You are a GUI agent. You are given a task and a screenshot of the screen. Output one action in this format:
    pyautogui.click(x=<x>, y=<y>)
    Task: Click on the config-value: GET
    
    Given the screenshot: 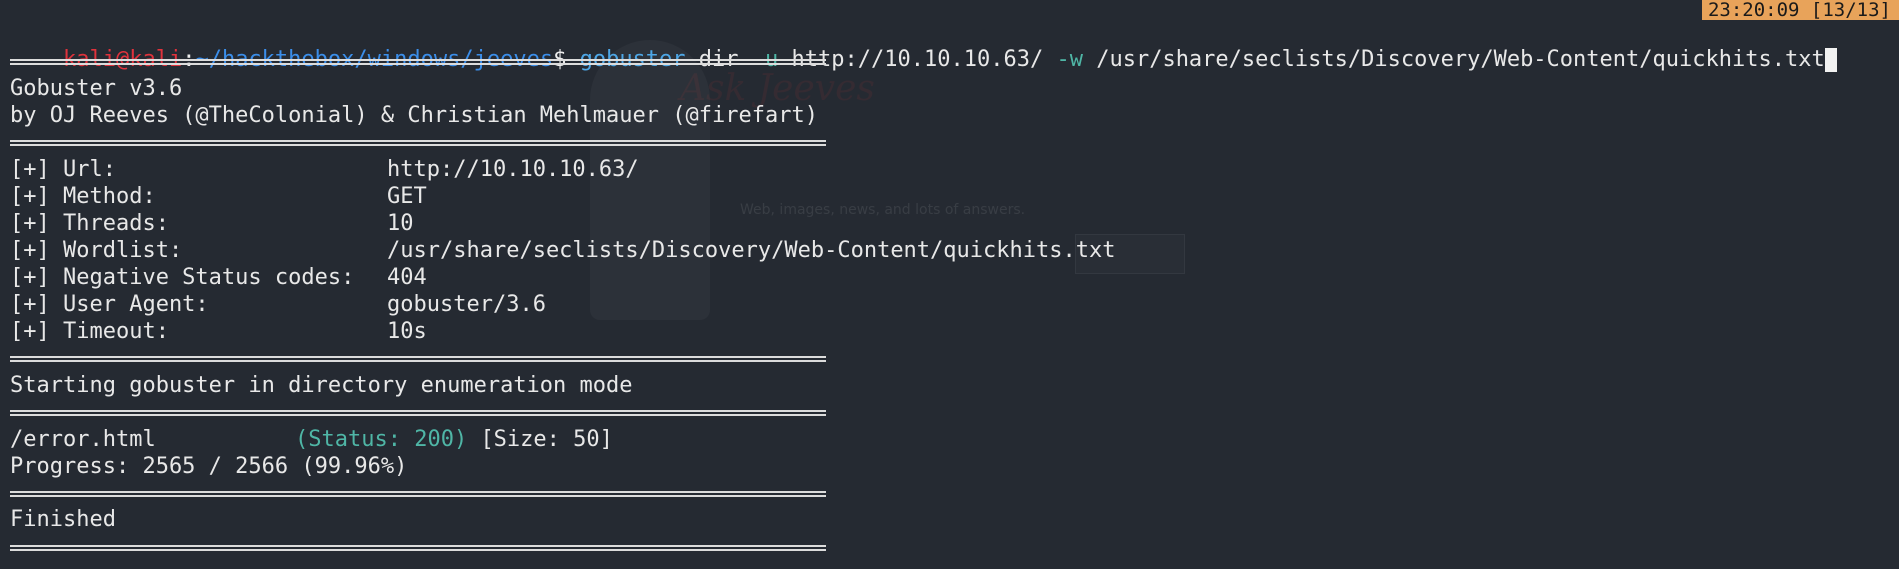 What is the action you would take?
    pyautogui.click(x=407, y=196)
    